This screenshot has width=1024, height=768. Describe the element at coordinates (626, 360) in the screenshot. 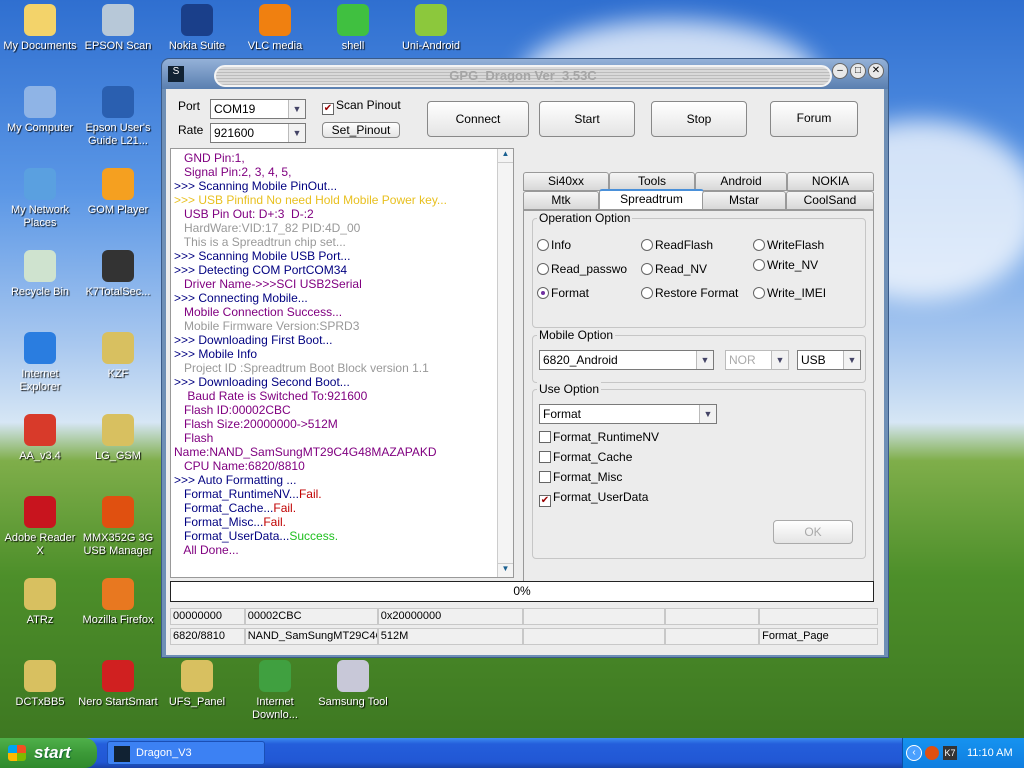

I see `mobile-model-select: 6820_Android ▼` at that location.